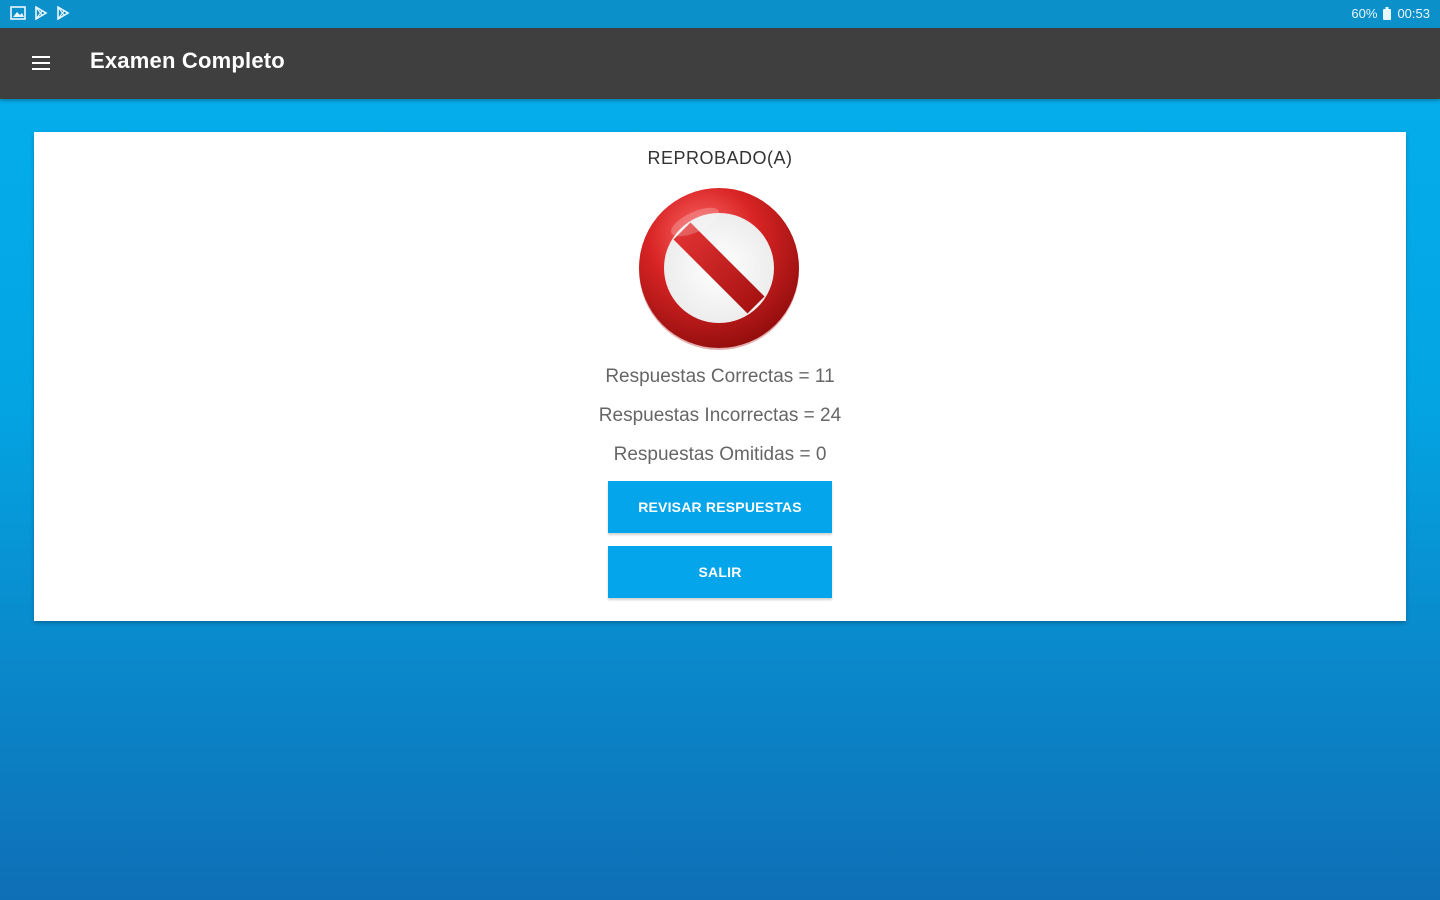 Image resolution: width=1440 pixels, height=900 pixels. I want to click on result-title: REPROBADO(A), so click(720, 158).